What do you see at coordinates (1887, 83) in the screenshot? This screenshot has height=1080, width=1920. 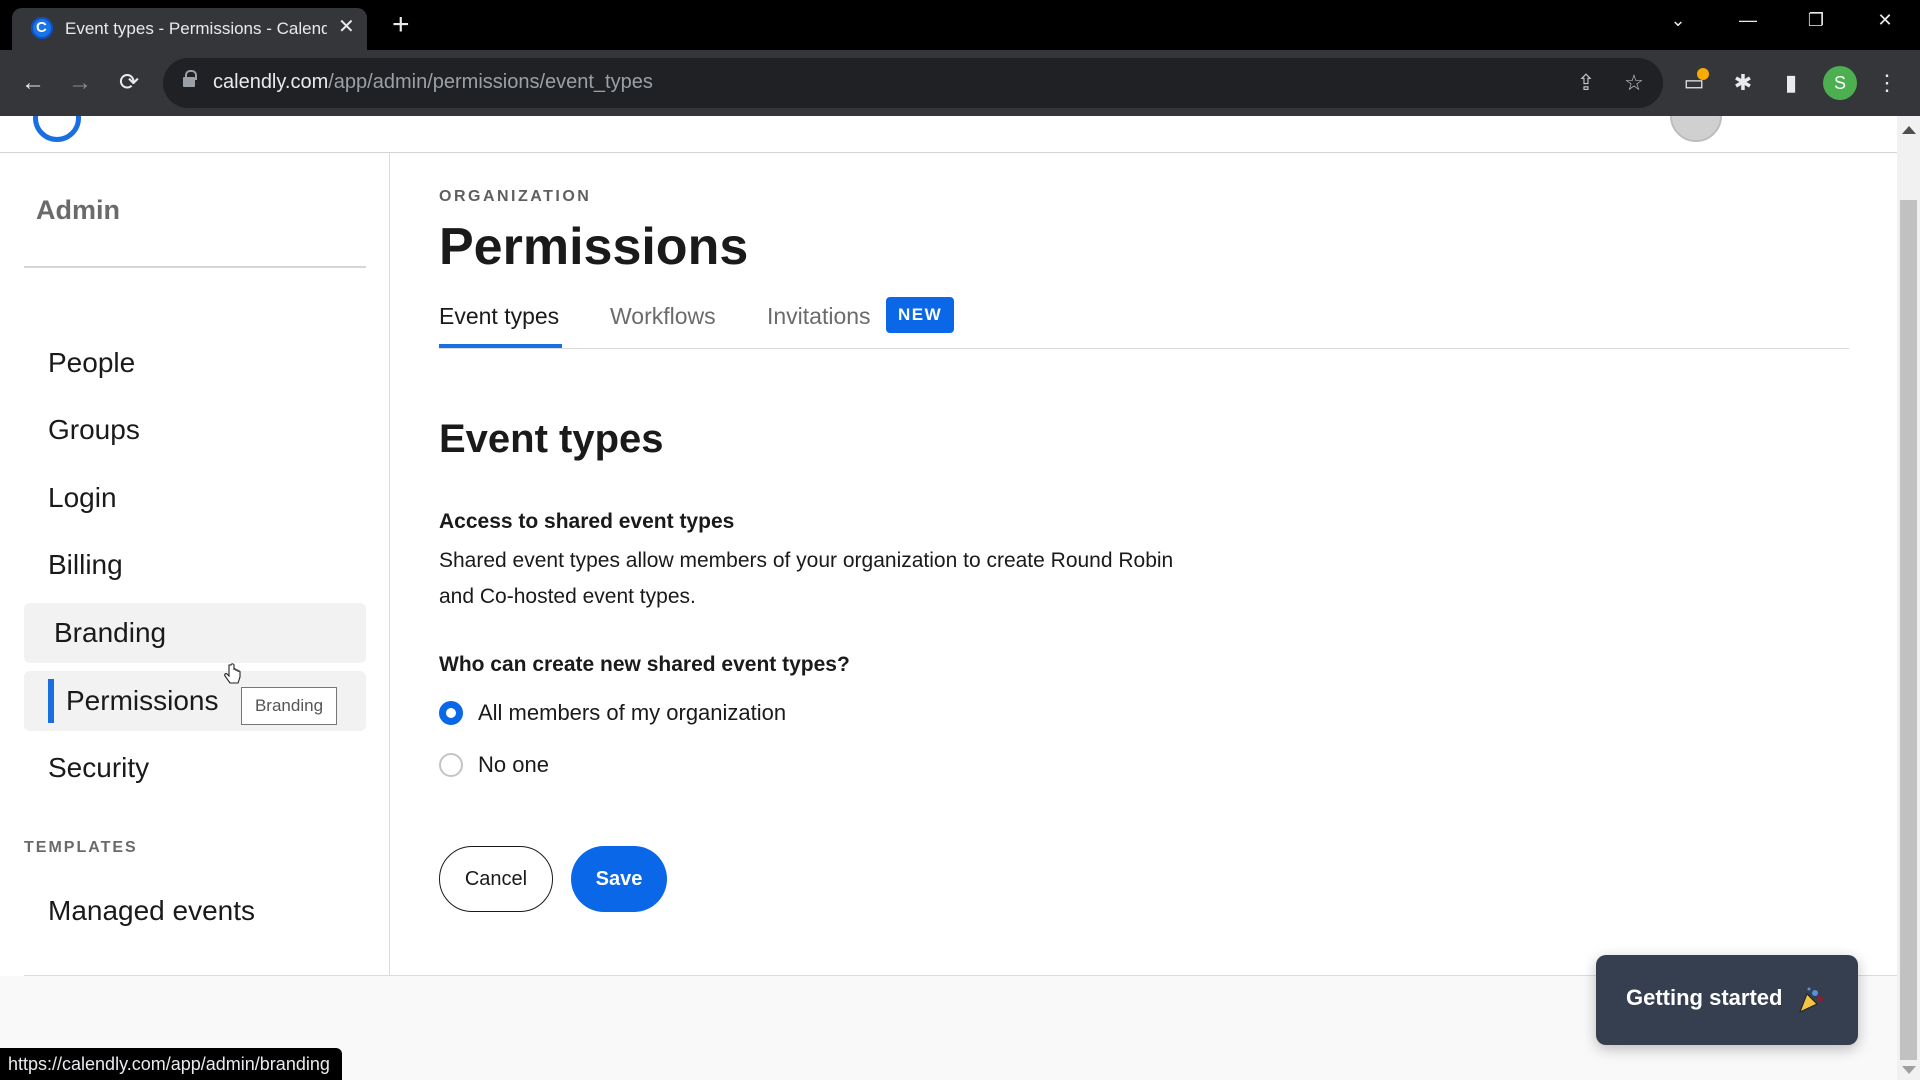 I see `browser-menu-icon: ⋮` at bounding box center [1887, 83].